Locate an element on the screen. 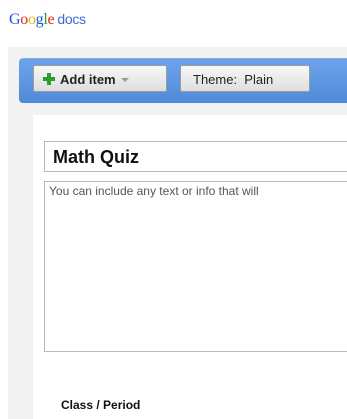 This screenshot has width=347, height=419. add-item-label: Add item is located at coordinates (88, 79).